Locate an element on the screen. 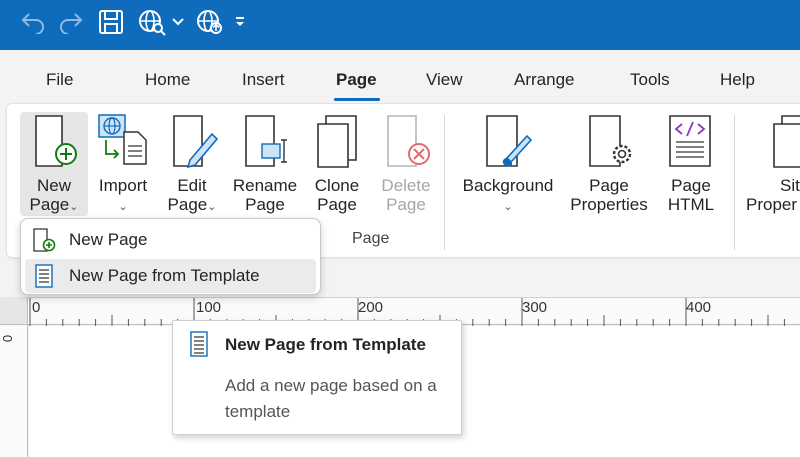  clone-page-button: Clone Page is located at coordinates (337, 164).